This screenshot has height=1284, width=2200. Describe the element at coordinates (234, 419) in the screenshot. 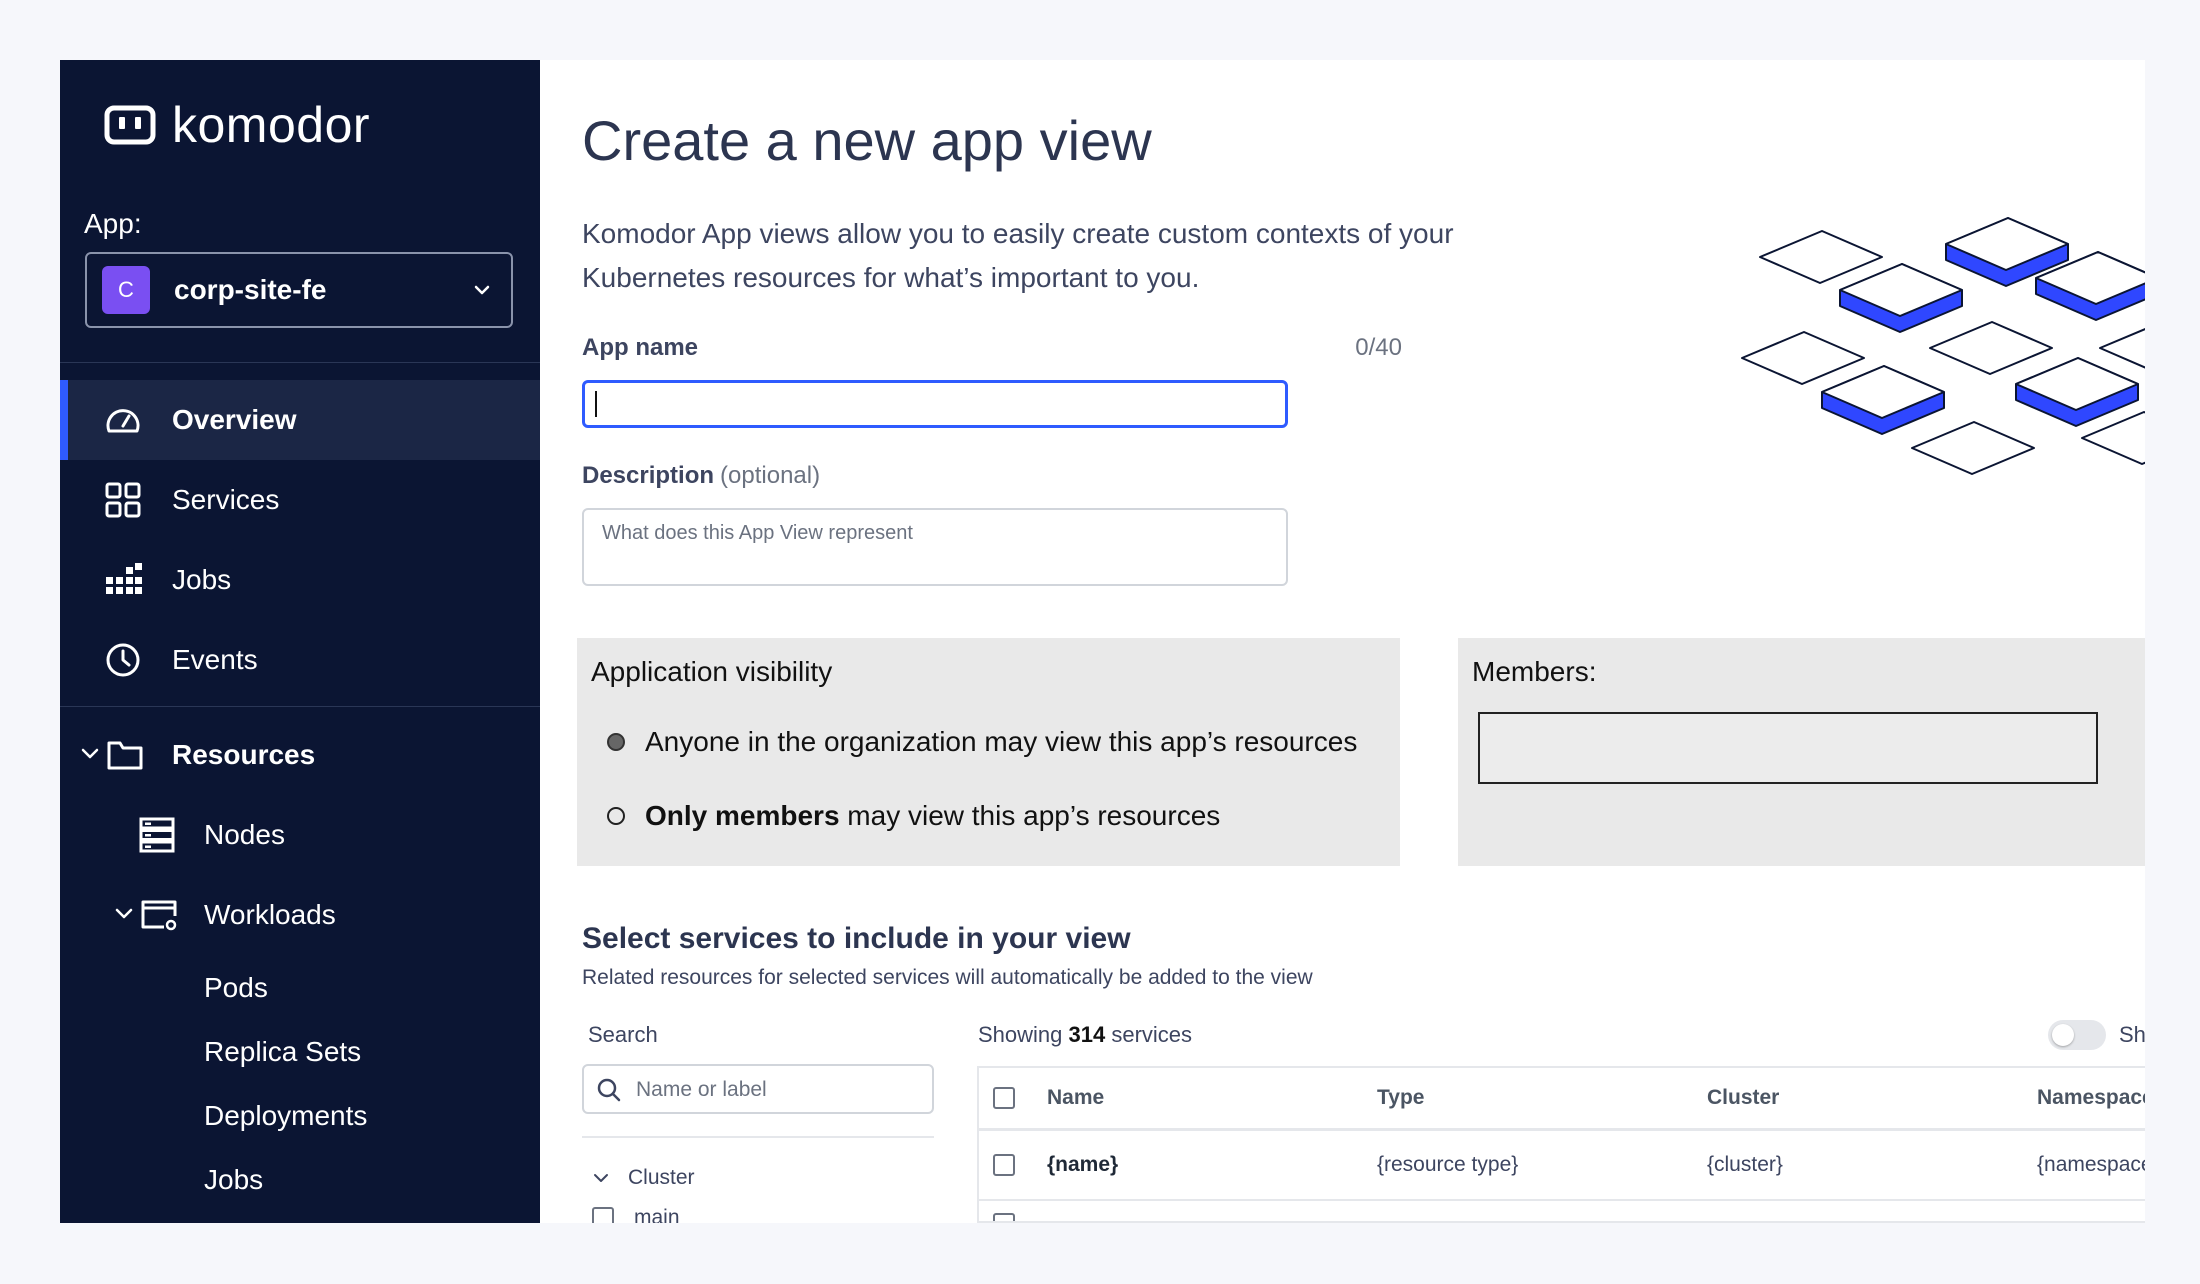

I see `sidebar-item-label: Overview` at that location.